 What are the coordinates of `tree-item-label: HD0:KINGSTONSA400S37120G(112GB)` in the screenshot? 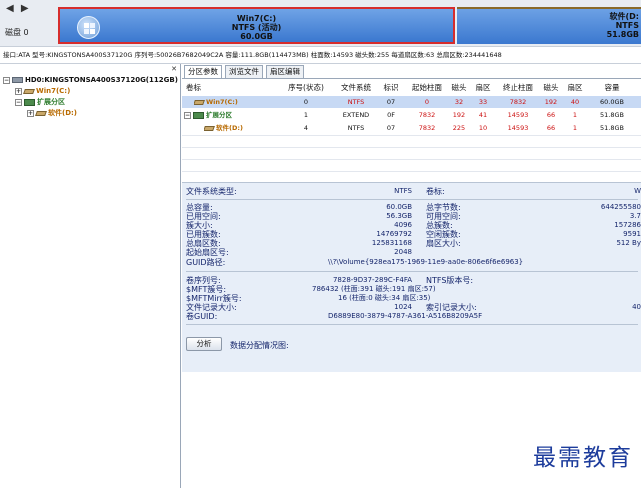 It's located at (101, 80).